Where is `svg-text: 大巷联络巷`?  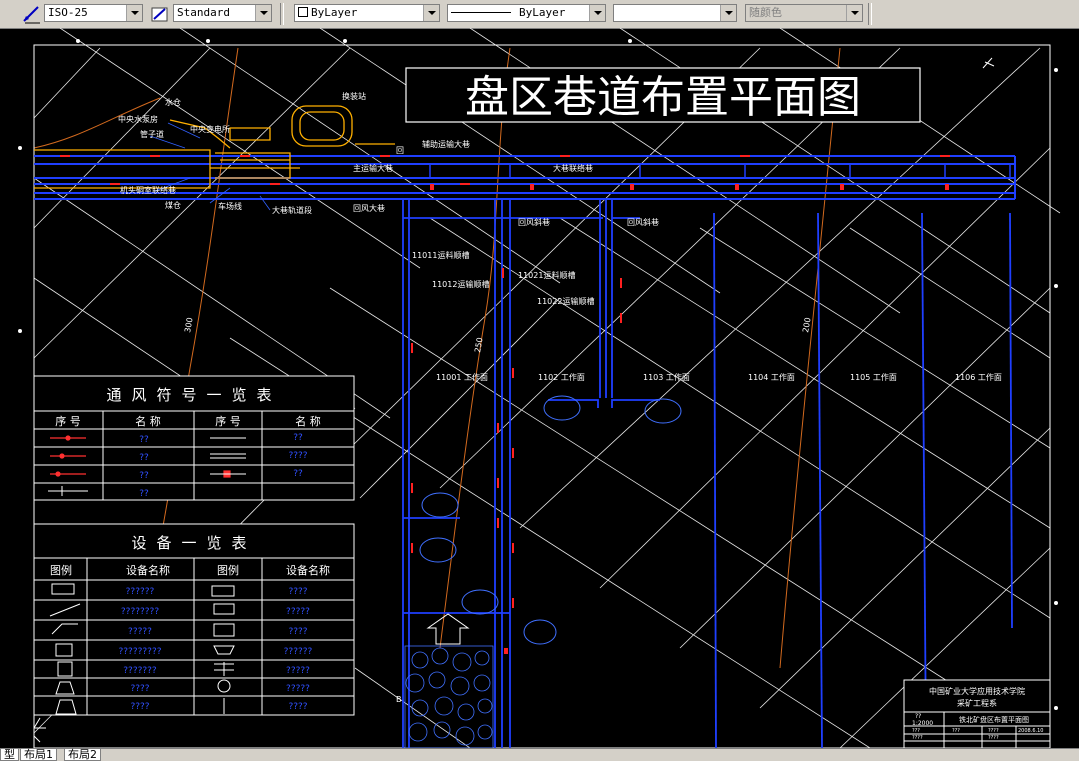 svg-text: 大巷联络巷 is located at coordinates (573, 168).